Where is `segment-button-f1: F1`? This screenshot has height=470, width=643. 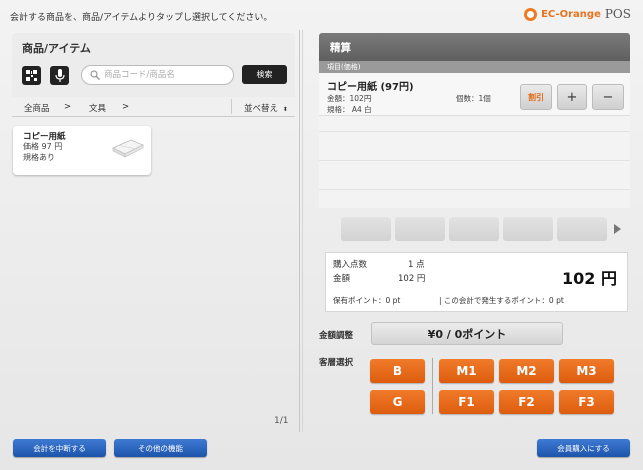 segment-button-f1: F1 is located at coordinates (466, 402).